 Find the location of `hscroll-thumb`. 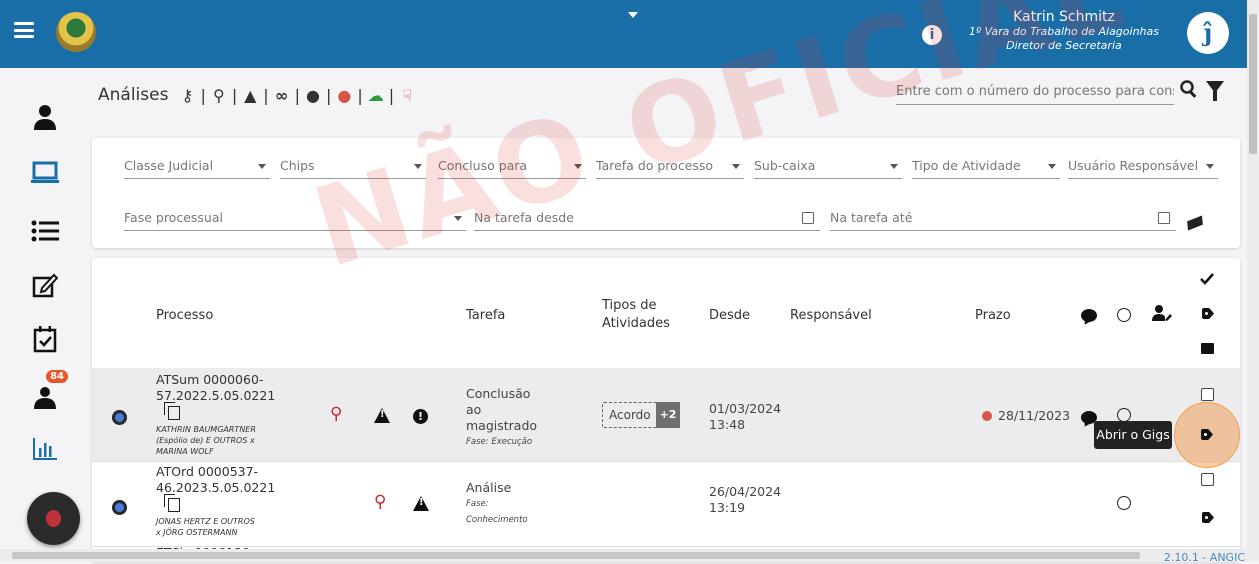

hscroll-thumb is located at coordinates (576, 555).